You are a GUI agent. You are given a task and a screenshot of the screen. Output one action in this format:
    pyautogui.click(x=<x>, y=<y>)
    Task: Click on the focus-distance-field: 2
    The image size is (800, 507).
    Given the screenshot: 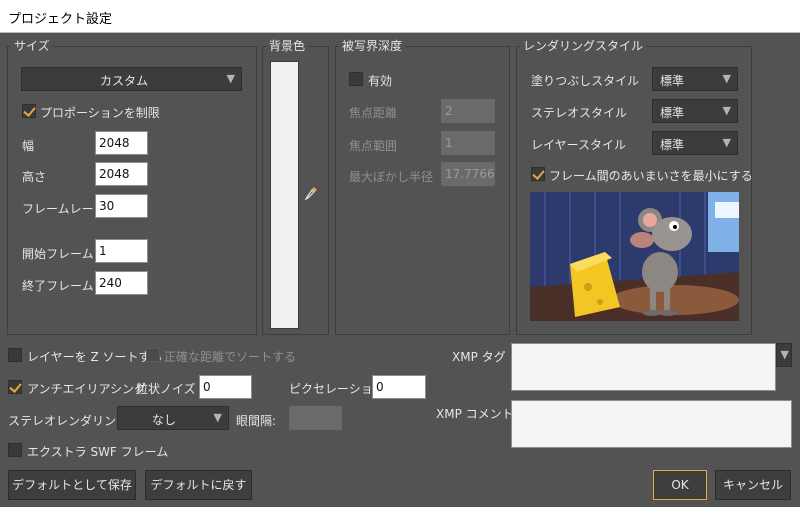 What is the action you would take?
    pyautogui.click(x=468, y=111)
    